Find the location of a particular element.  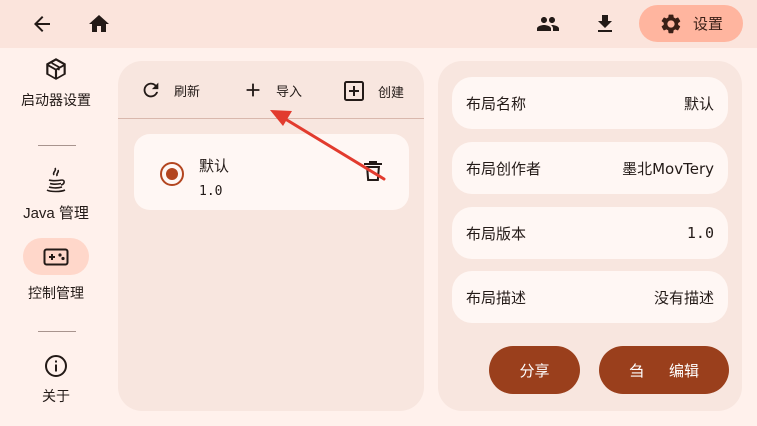

top-app-bar: 设置 is located at coordinates (378, 24).